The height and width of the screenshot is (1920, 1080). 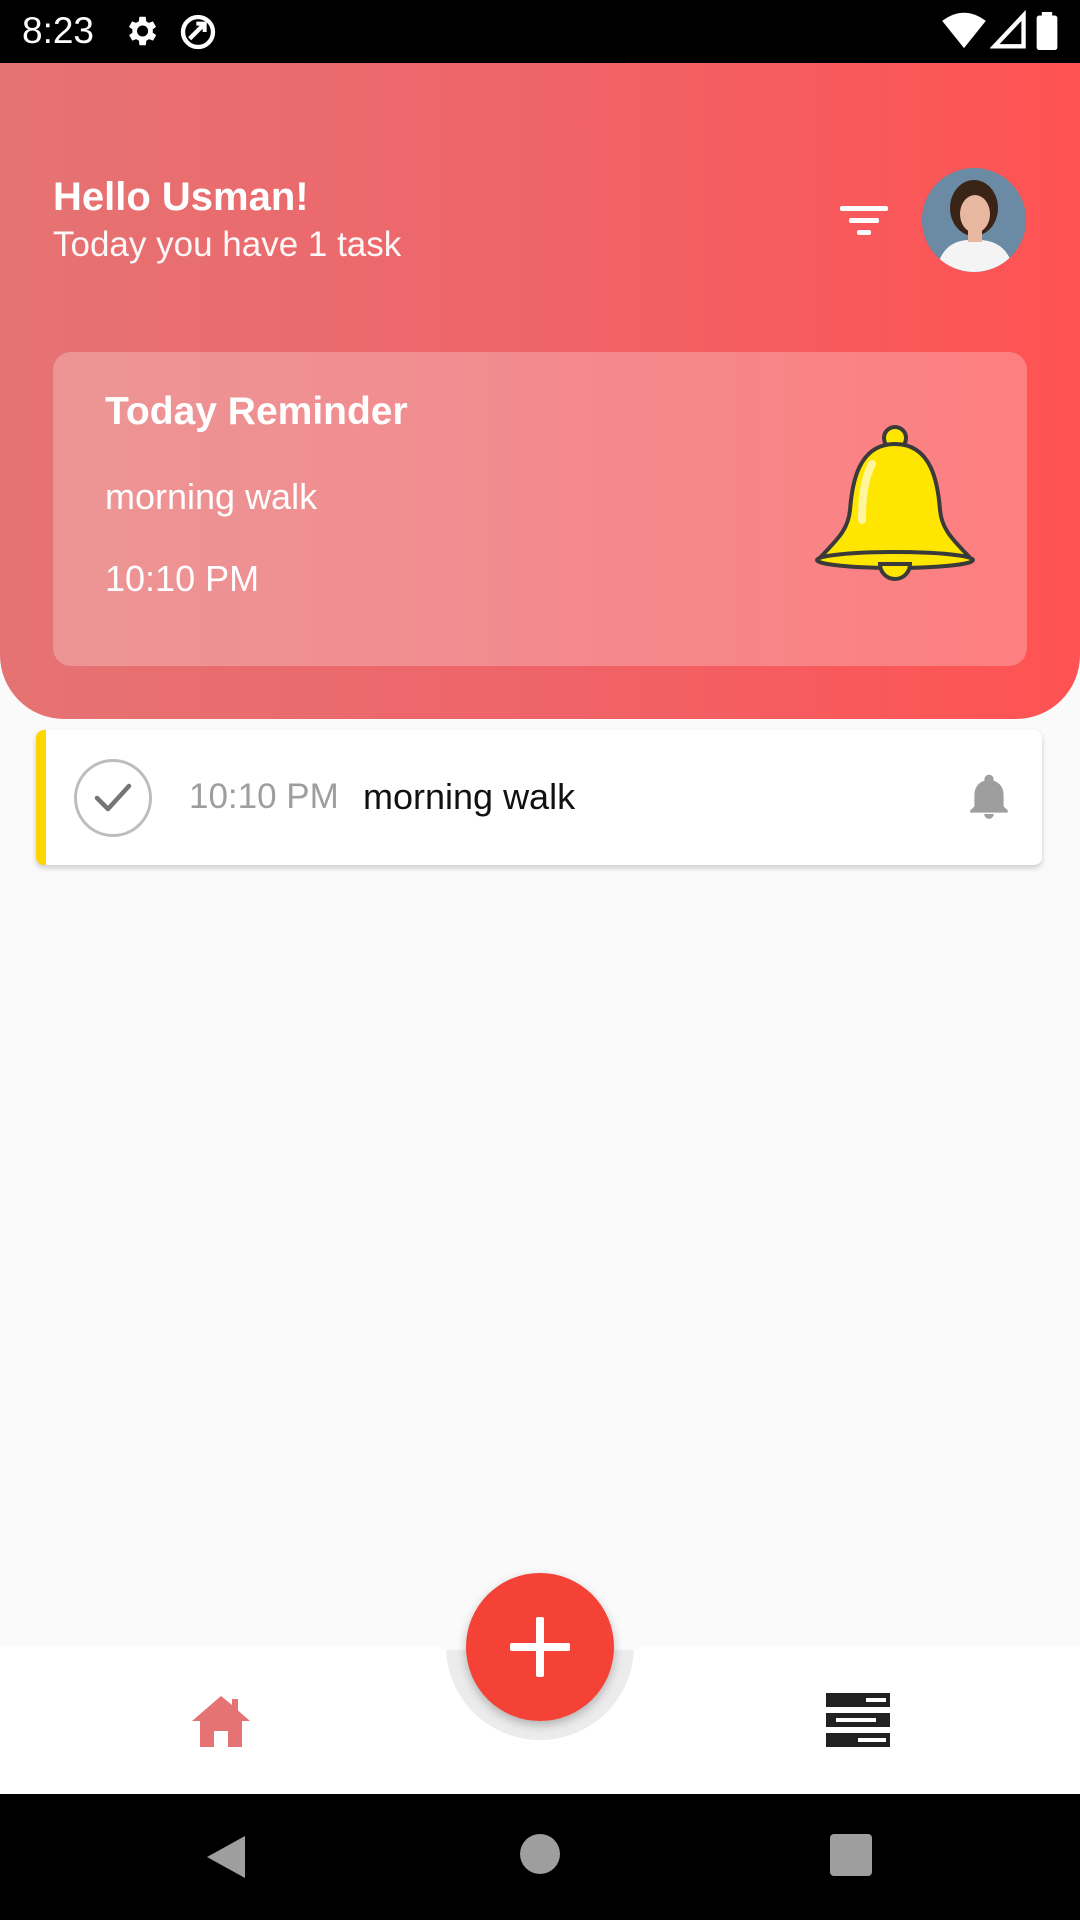 I want to click on status-bar: 8:23, so click(x=540, y=31).